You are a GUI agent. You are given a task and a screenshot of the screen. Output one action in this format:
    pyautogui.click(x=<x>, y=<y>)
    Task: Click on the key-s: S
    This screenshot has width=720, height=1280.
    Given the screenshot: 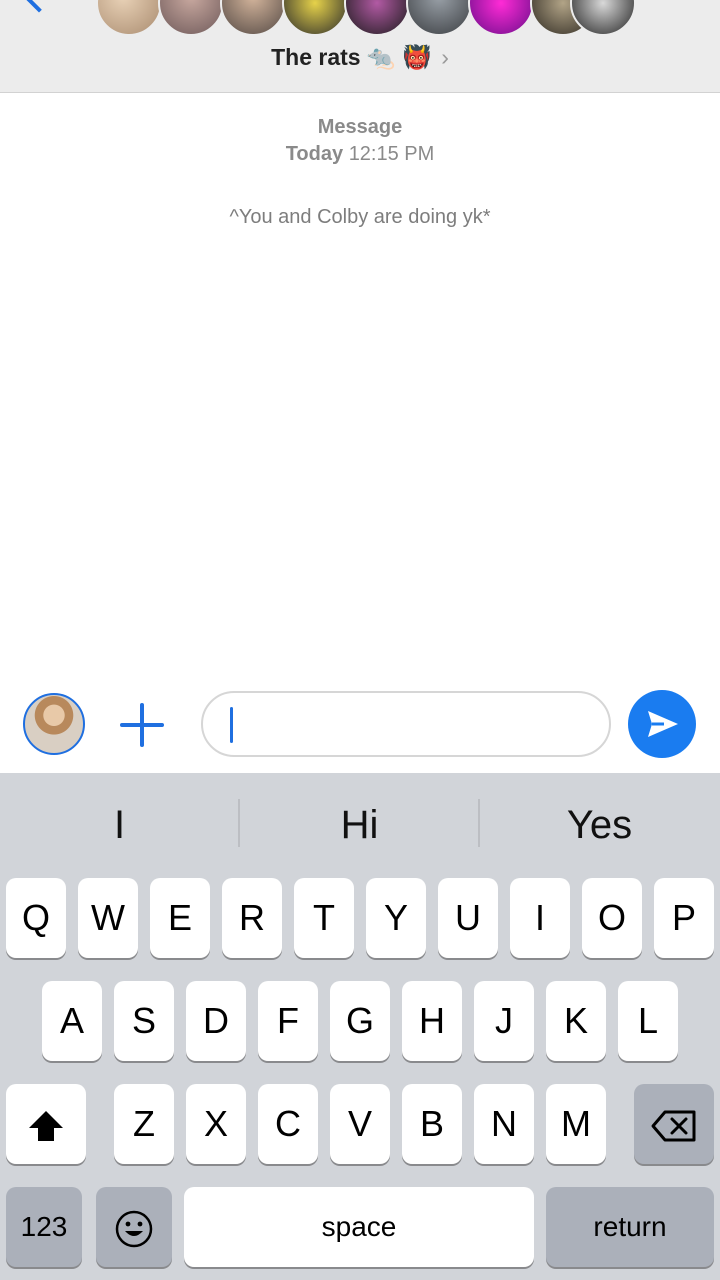 What is the action you would take?
    pyautogui.click(x=144, y=1021)
    